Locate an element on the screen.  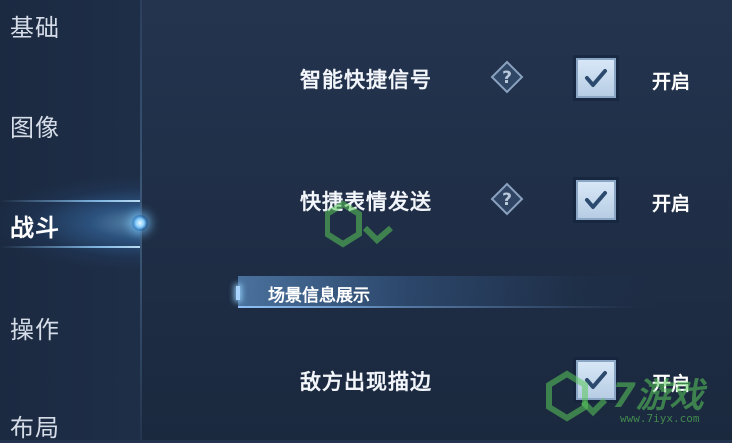
smart-signal-checkbox is located at coordinates (596, 78).